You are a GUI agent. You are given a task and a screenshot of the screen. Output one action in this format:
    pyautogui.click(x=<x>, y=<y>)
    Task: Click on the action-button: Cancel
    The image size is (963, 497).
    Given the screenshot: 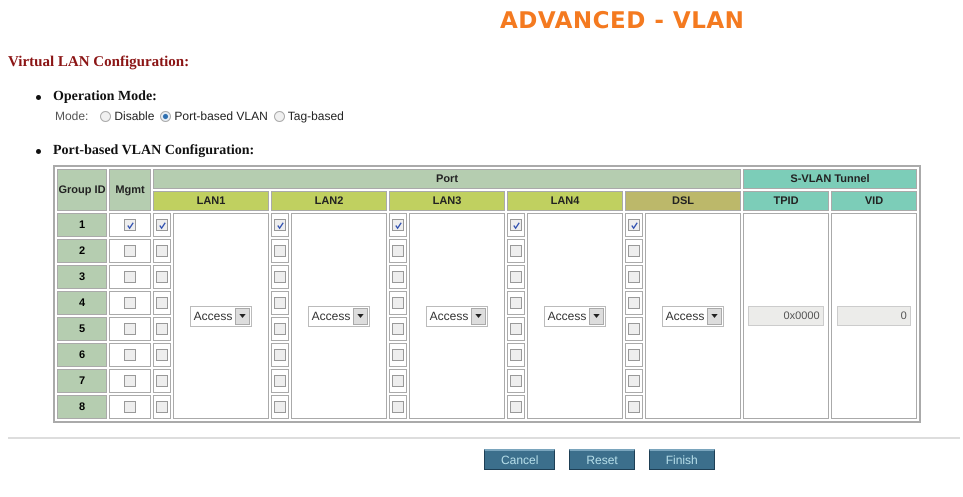 What is the action you would take?
    pyautogui.click(x=520, y=459)
    